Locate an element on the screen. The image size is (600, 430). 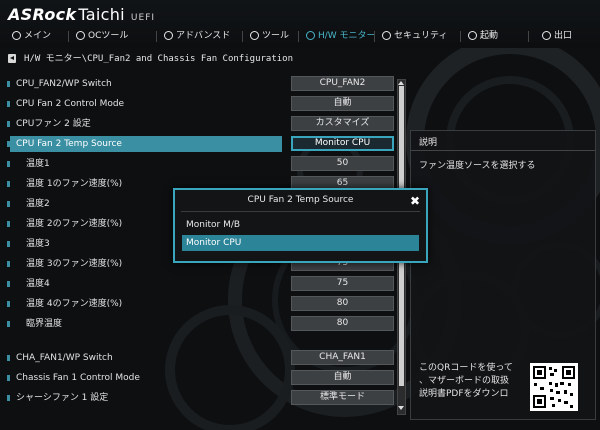
setting-row-selected: CPU Fan 2 Temp Source Monitor CPU is located at coordinates (206, 144).